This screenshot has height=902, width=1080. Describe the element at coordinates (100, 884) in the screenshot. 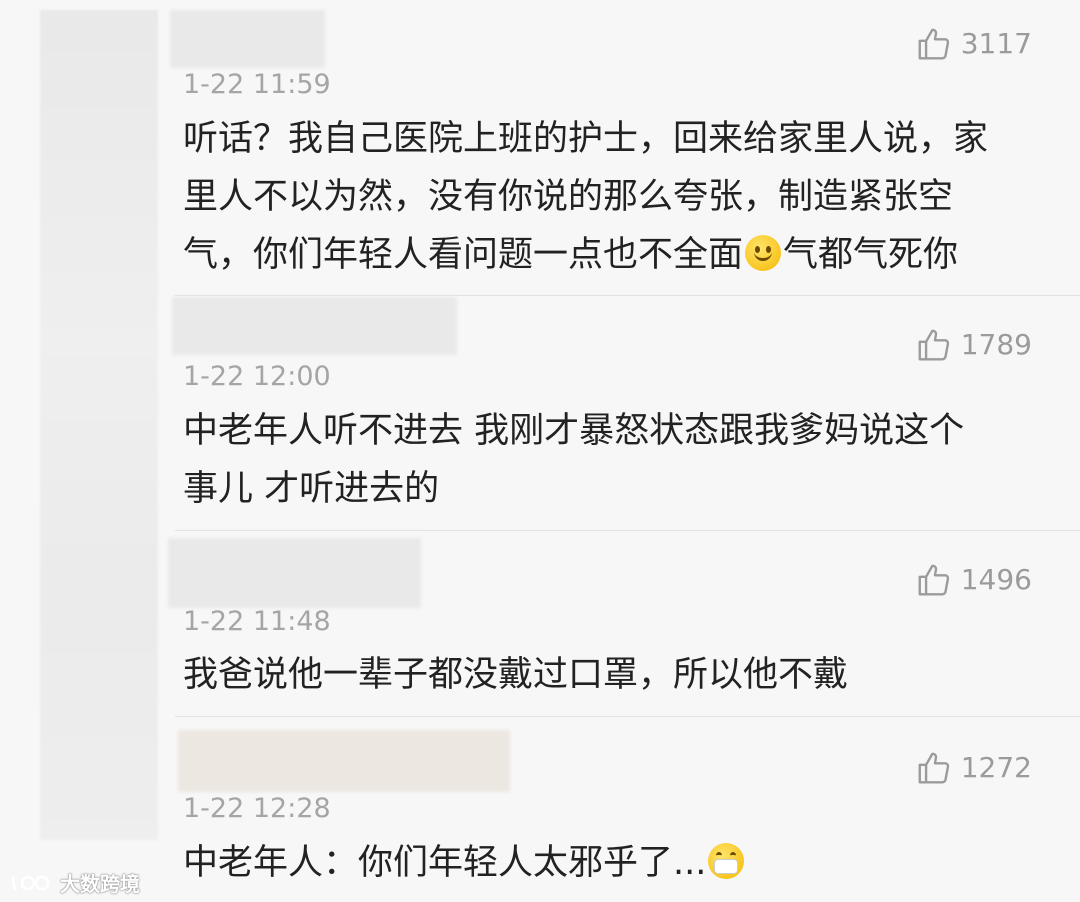

I see `watermark-text: 大数跨境` at that location.